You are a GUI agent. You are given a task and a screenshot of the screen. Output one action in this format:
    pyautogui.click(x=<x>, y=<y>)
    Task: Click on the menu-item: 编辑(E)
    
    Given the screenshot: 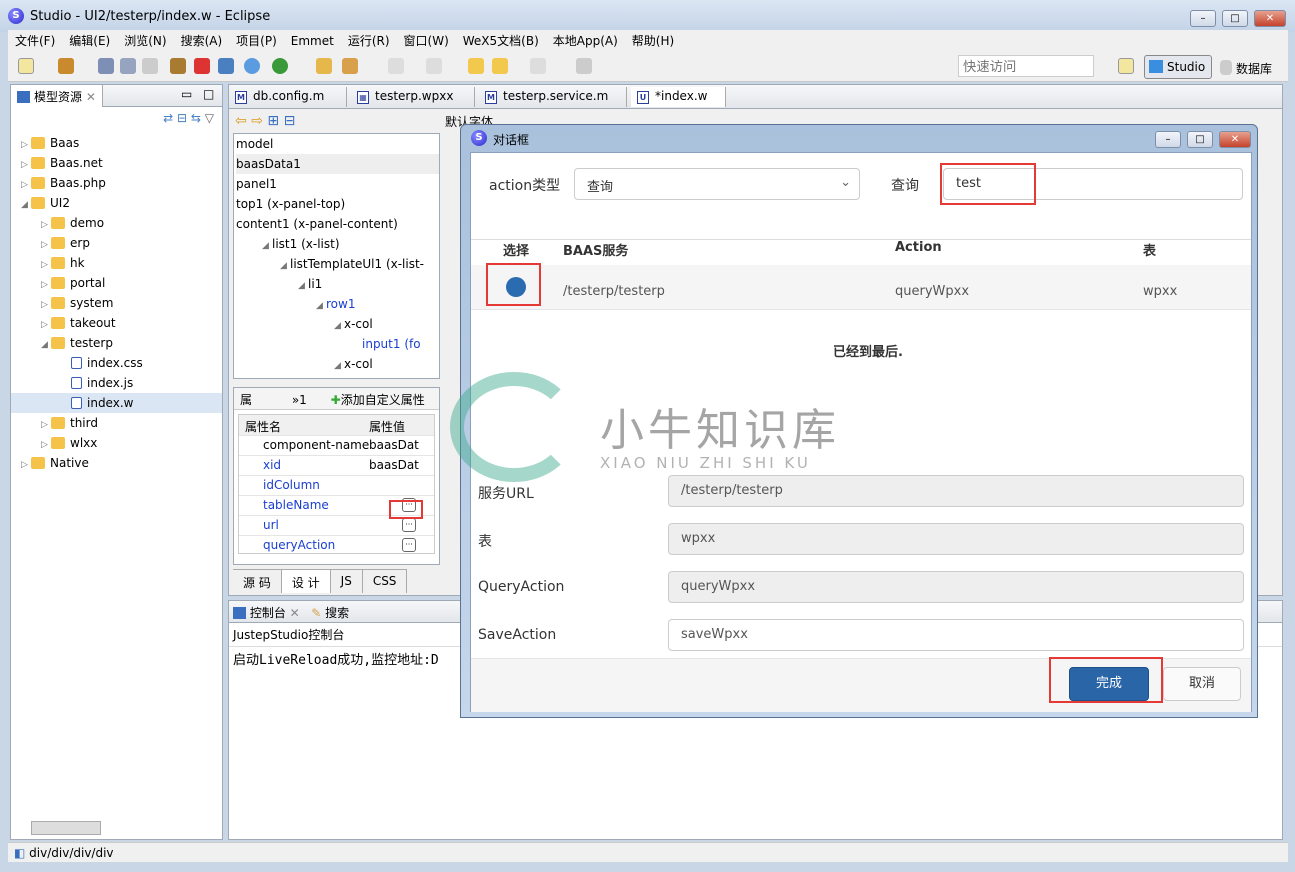 What is the action you would take?
    pyautogui.click(x=89, y=40)
    